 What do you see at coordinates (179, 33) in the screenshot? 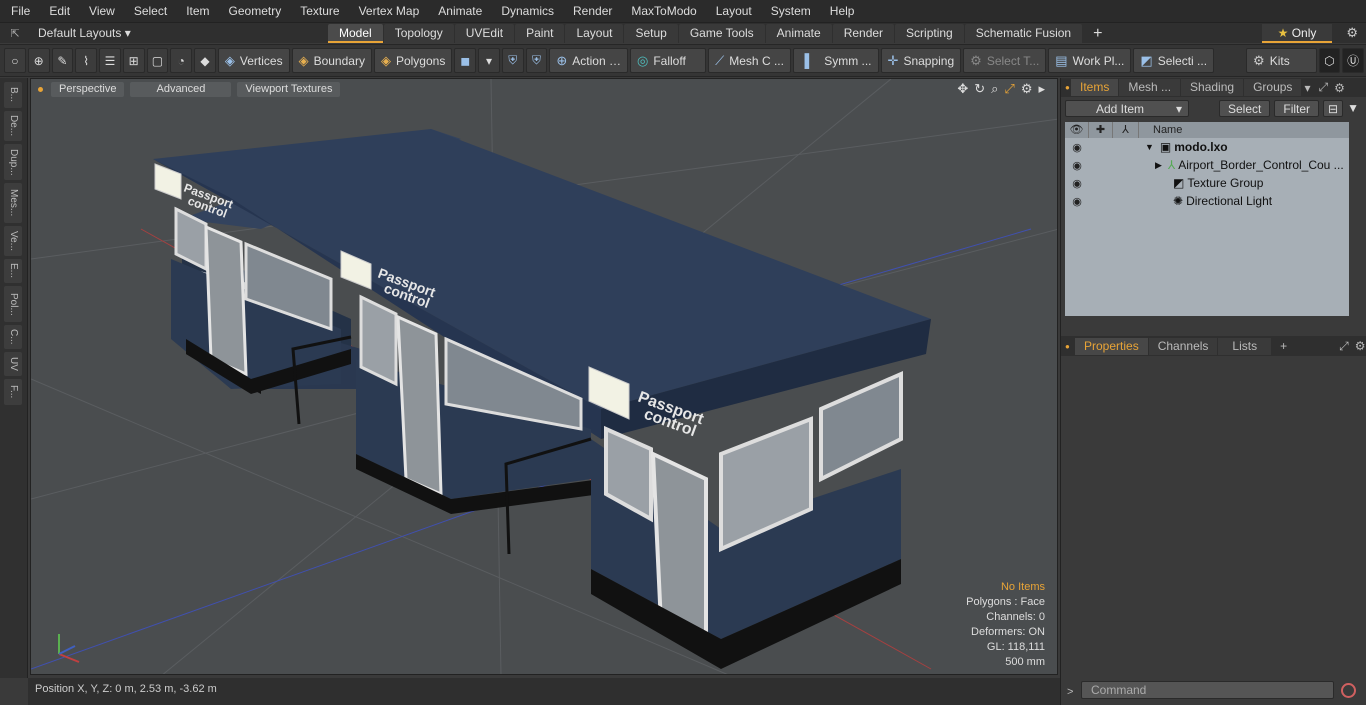
I see `default-layouts-dropdown: Default Layouts ▾` at bounding box center [179, 33].